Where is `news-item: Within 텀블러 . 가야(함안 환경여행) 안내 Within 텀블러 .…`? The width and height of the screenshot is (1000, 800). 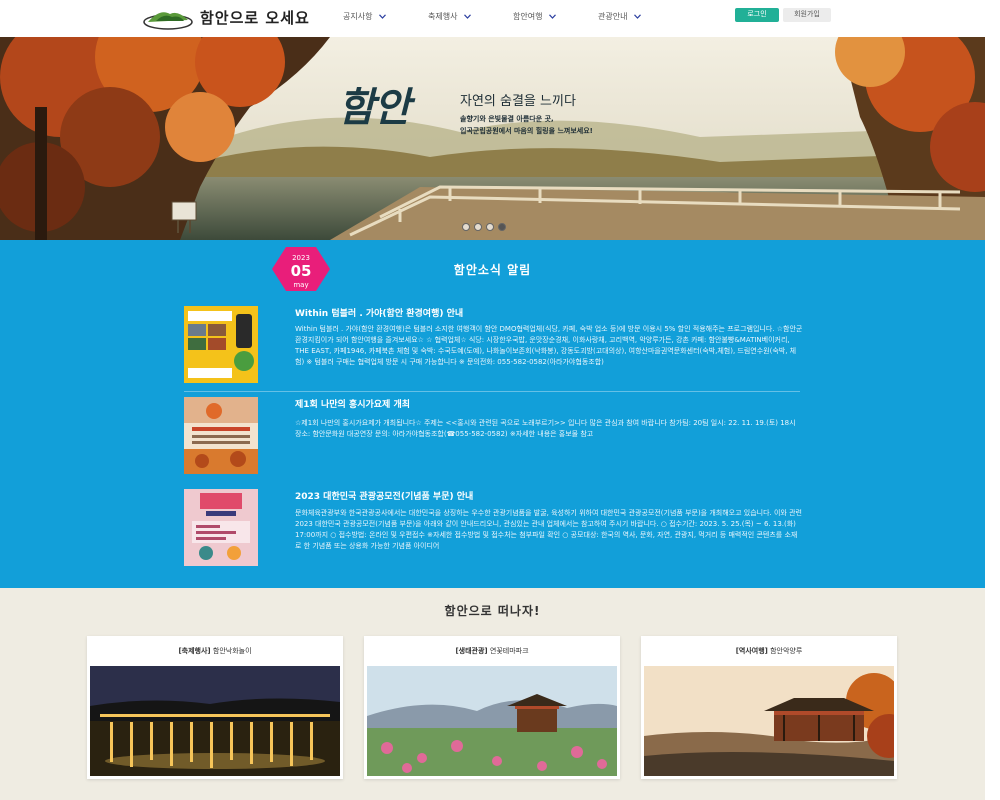
news-item: Within 텀블러 . 가야(함안 환경여행) 안내 Within 텀블러 .… is located at coordinates (494, 346).